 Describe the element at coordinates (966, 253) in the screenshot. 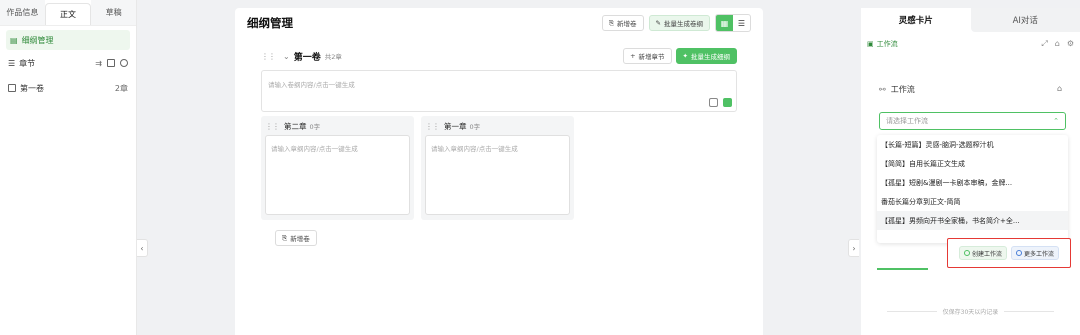

I see `plus-circle-icon` at that location.